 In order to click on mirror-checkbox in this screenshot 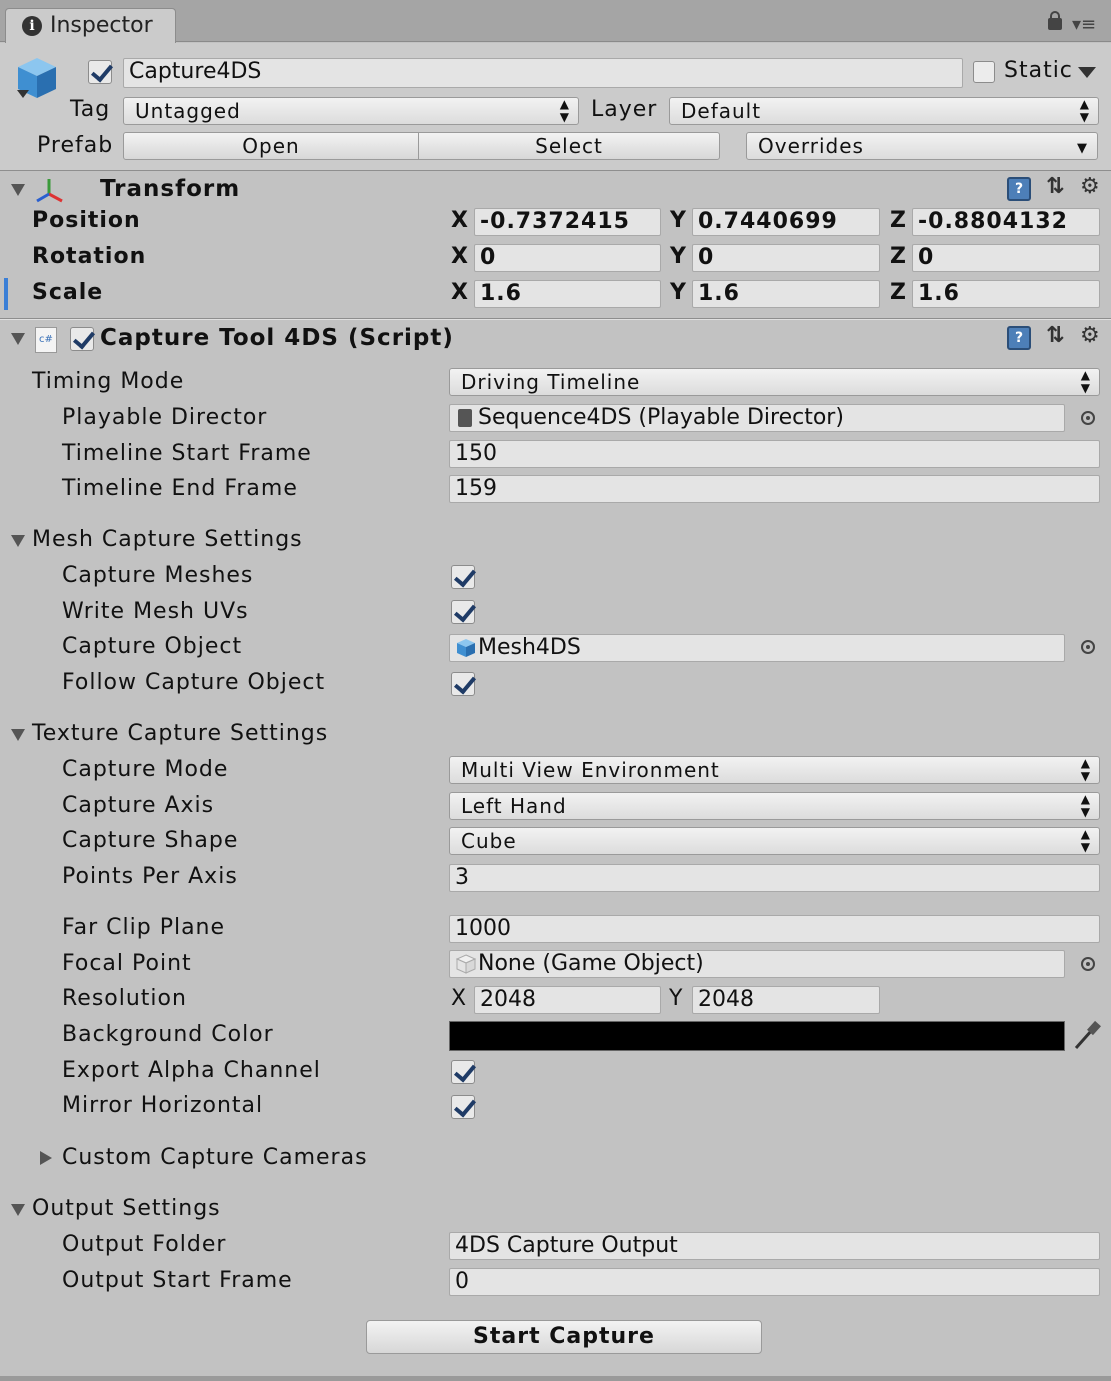, I will do `click(463, 1107)`.